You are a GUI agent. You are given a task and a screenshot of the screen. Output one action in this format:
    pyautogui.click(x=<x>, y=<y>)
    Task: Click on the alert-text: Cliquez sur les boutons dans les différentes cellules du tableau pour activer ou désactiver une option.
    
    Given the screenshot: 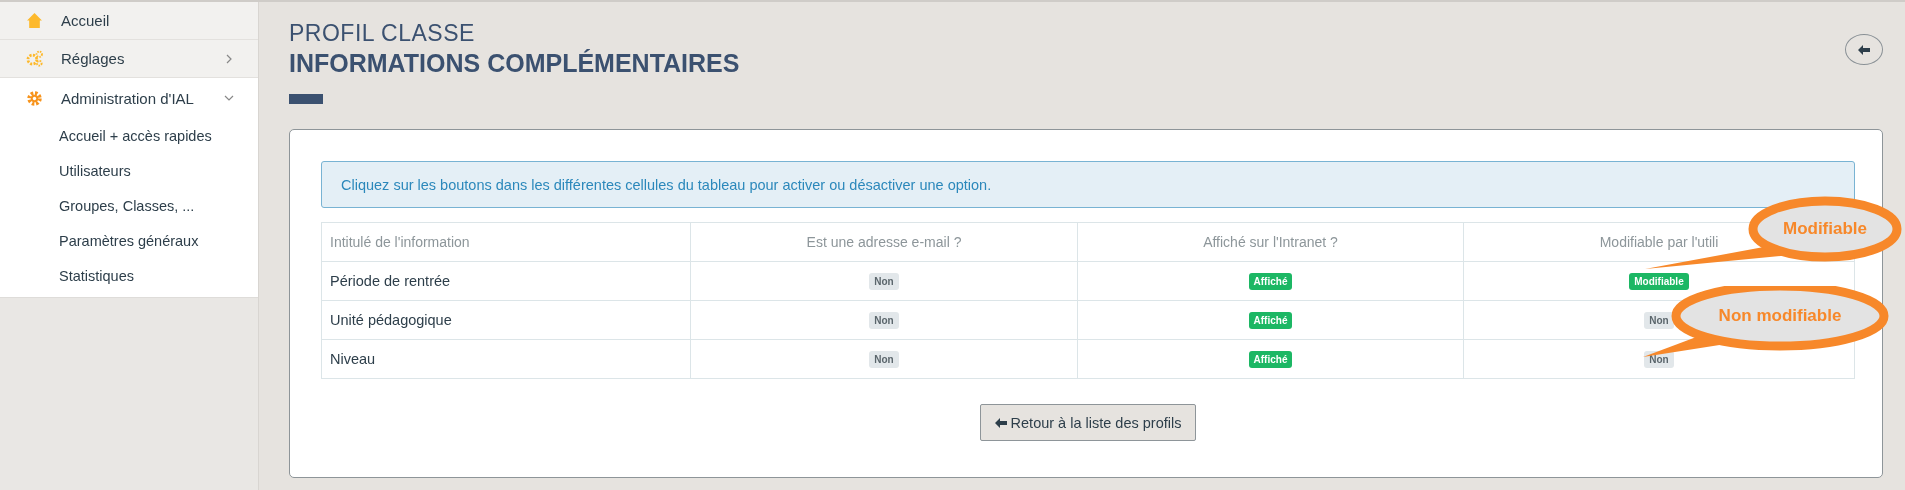 What is the action you would take?
    pyautogui.click(x=666, y=184)
    